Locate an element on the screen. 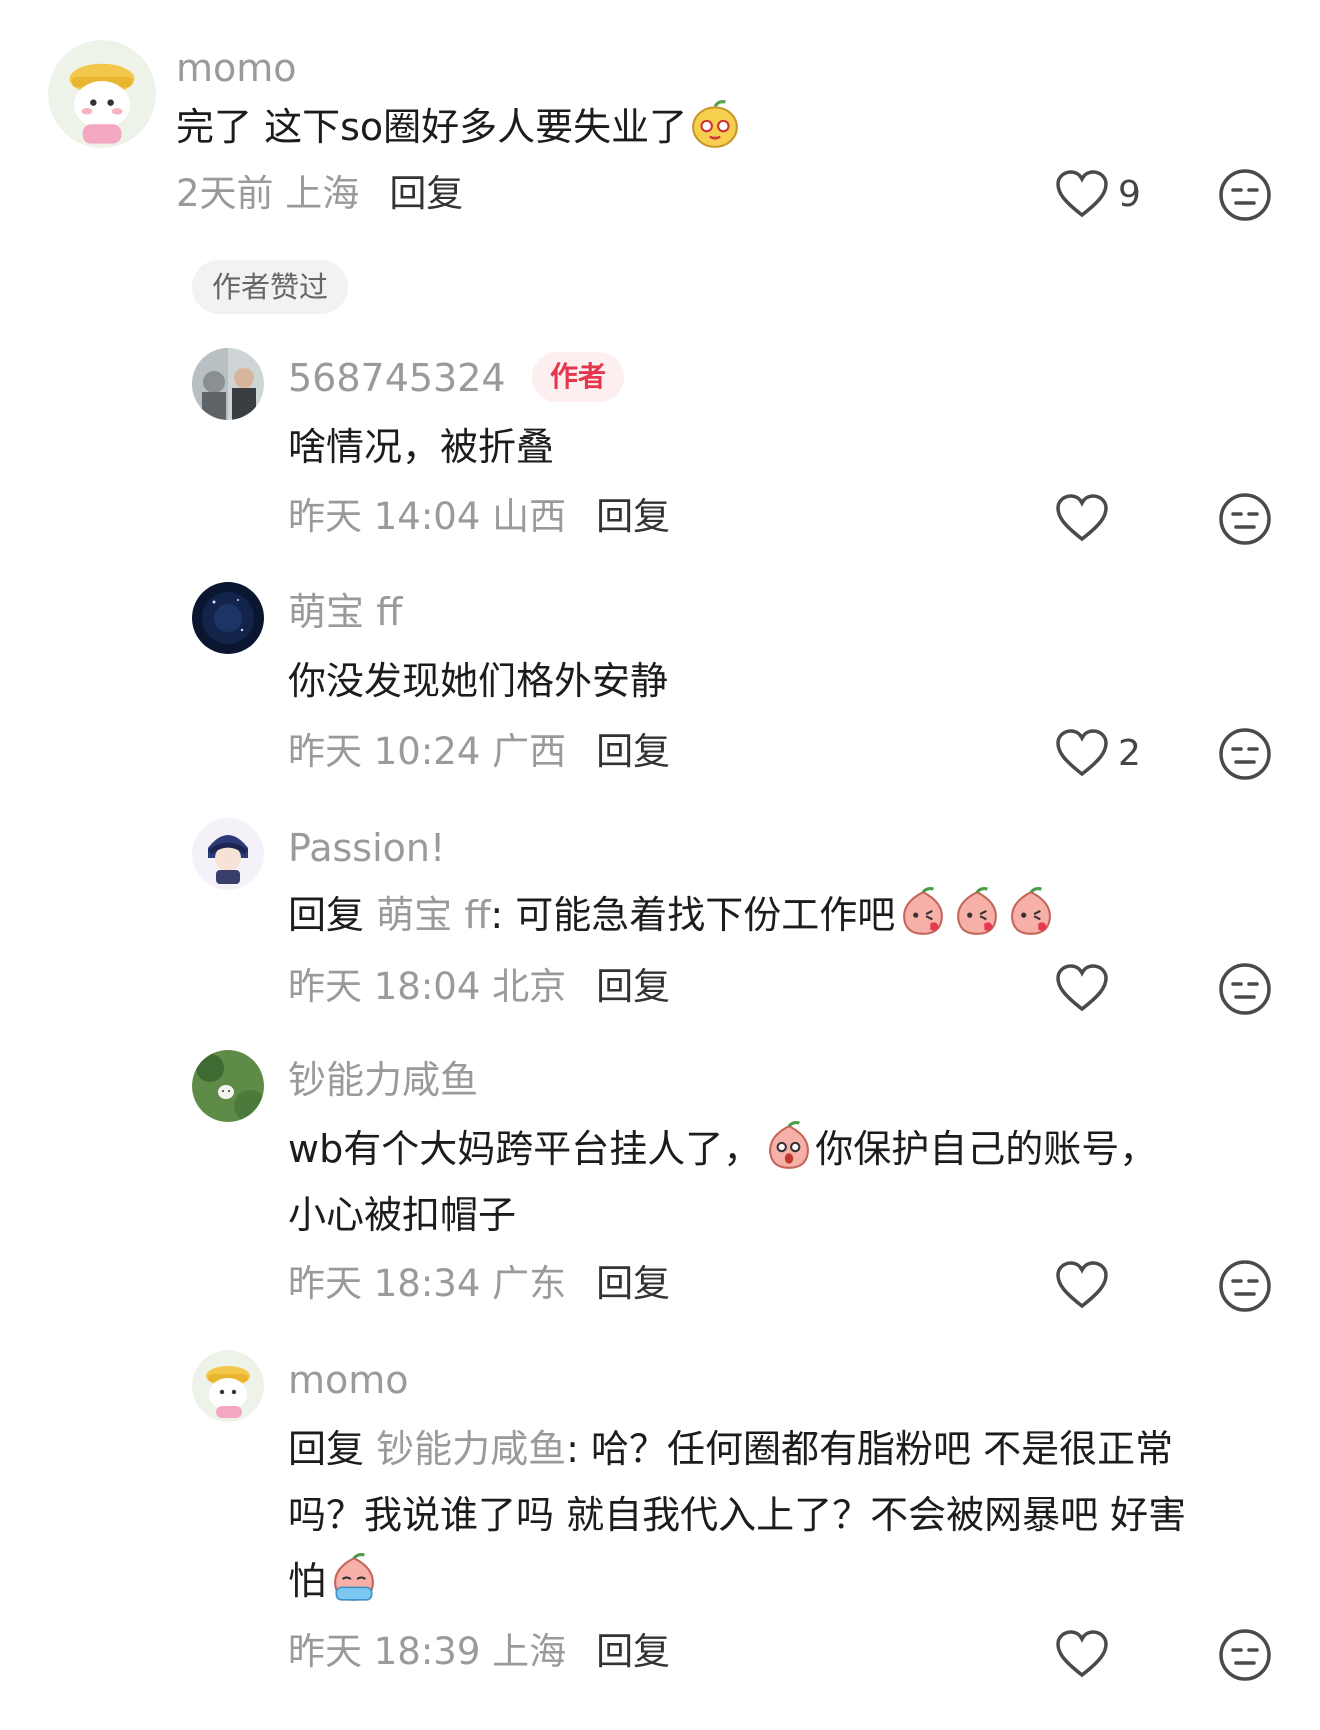  comment-text-body: 完了 这下so圈好多人要失业了 is located at coordinates (432, 127).